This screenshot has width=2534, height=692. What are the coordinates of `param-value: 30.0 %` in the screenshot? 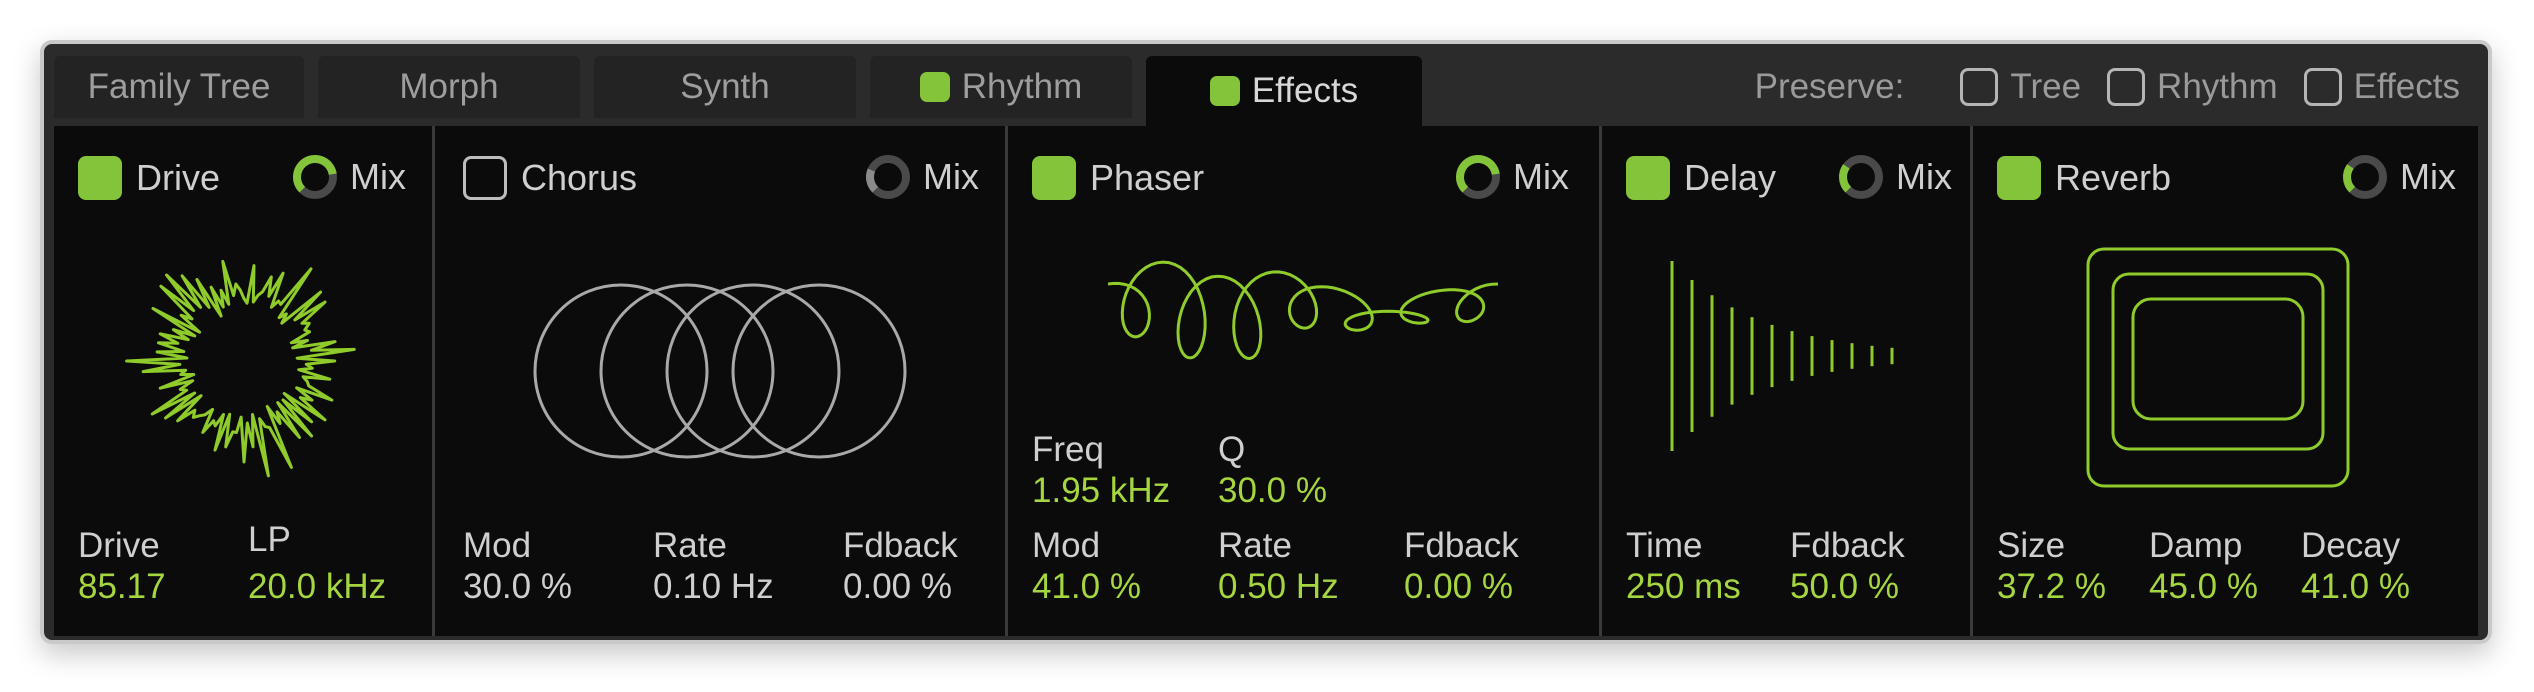 It's located at (1272, 490).